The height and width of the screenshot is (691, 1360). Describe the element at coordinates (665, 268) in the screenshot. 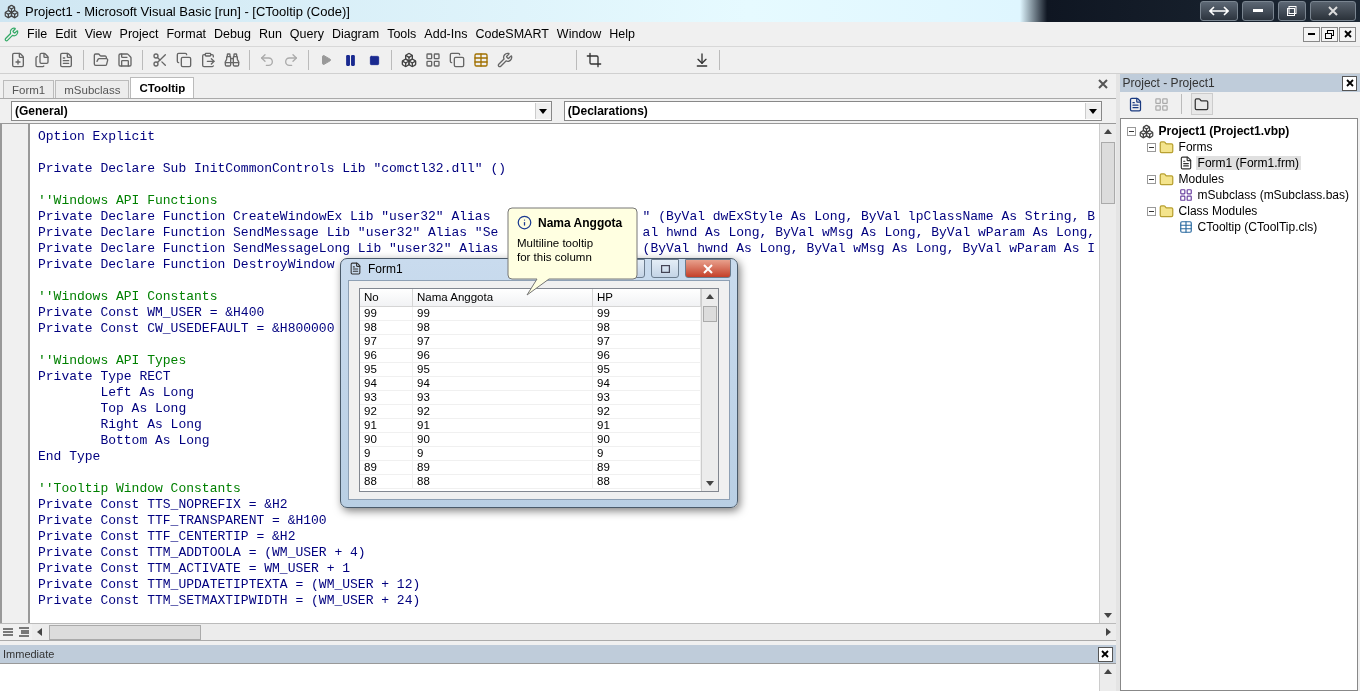

I see `maximize-button` at that location.